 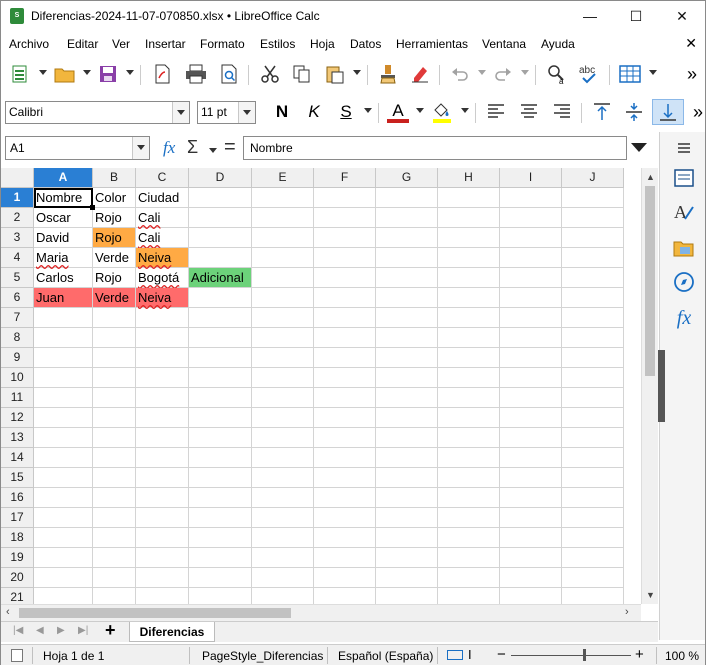 What do you see at coordinates (220, 398) in the screenshot?
I see `cell-d11` at bounding box center [220, 398].